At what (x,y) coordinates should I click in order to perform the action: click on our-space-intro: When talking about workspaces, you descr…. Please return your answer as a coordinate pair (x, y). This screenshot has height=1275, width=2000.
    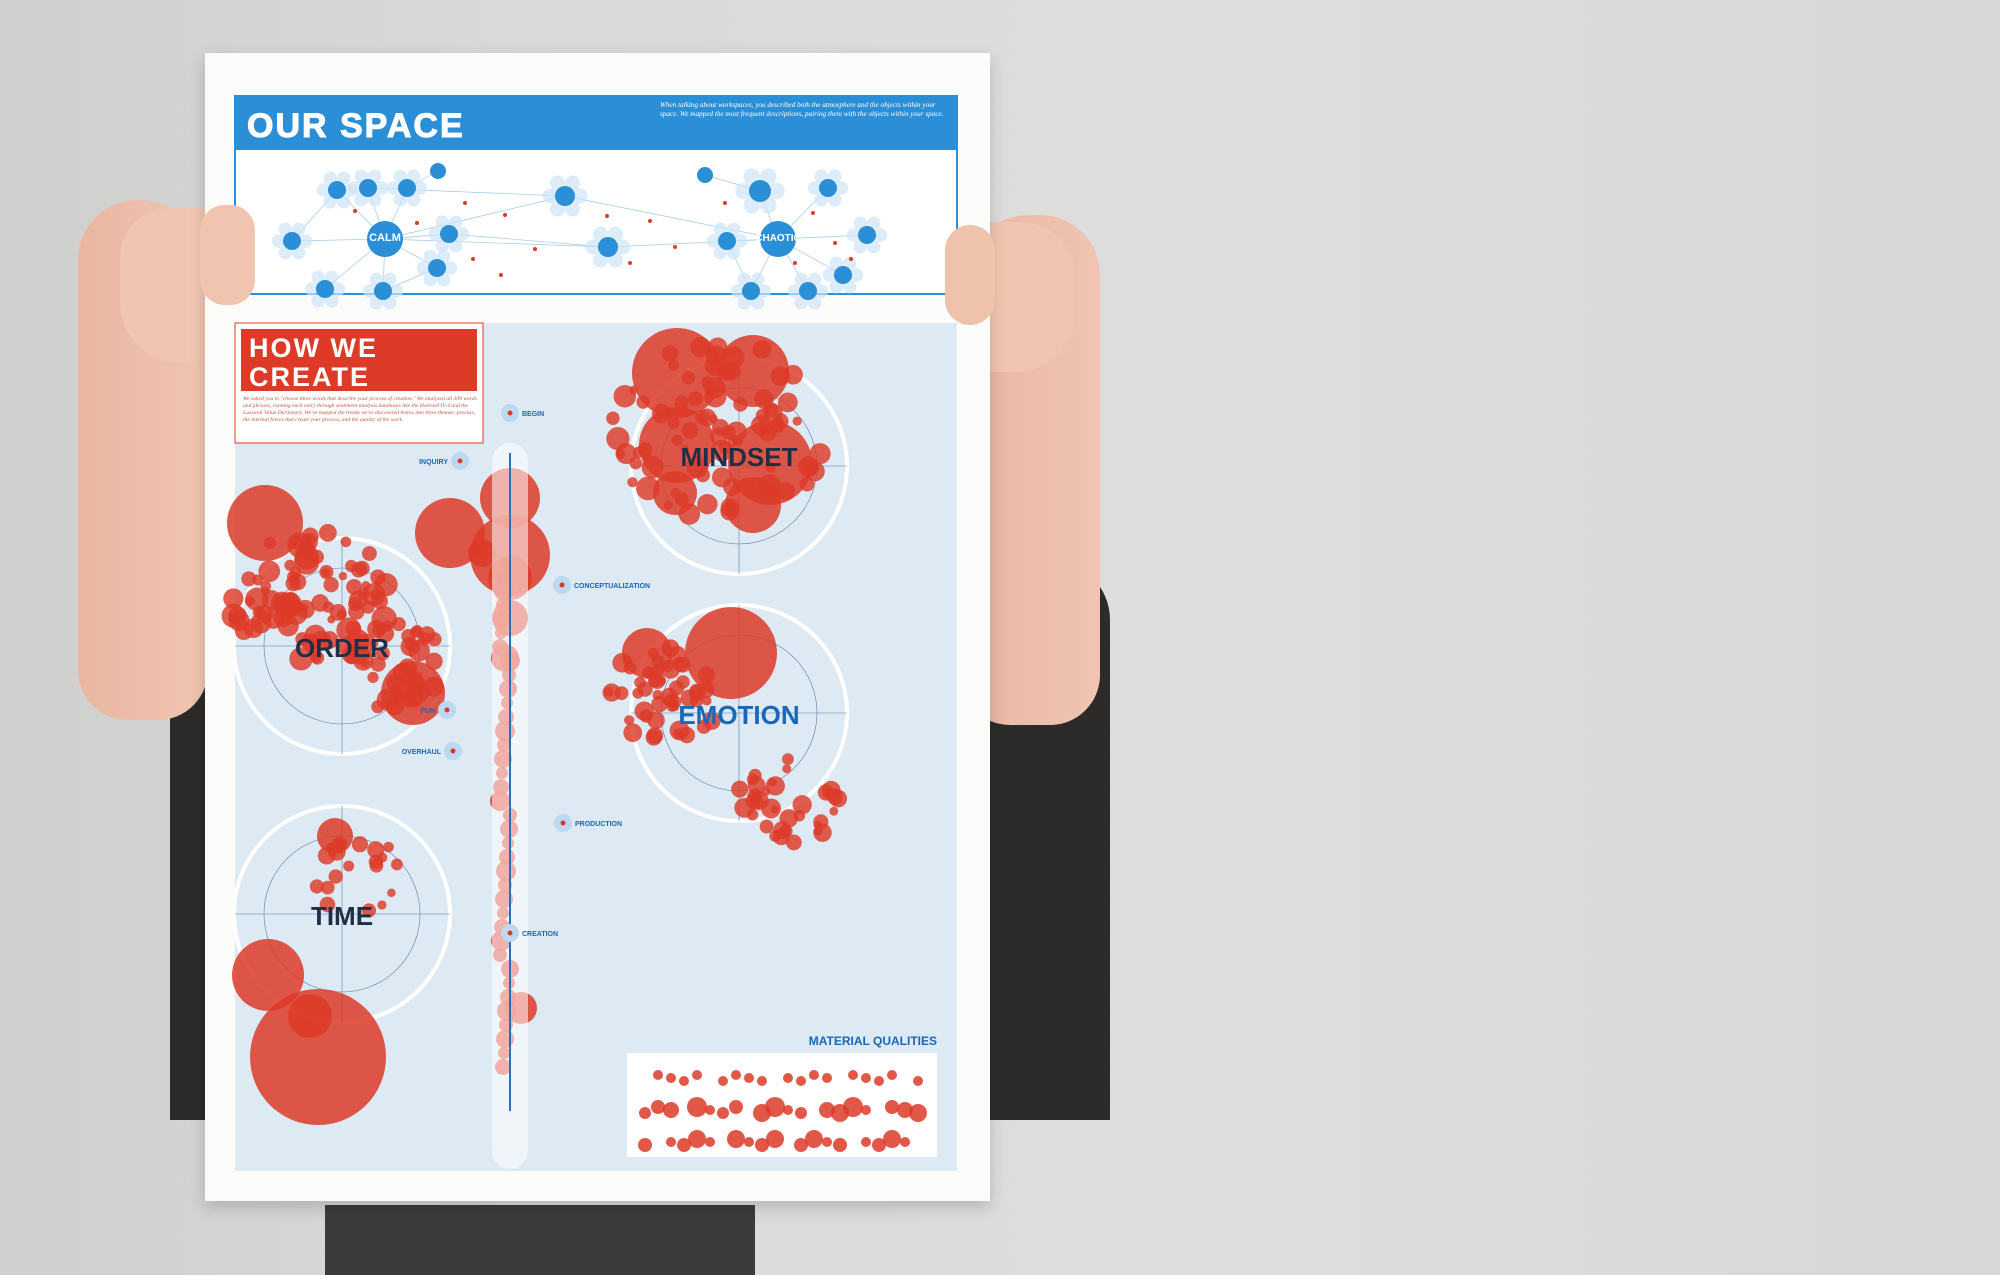
    Looking at the image, I should click on (802, 109).